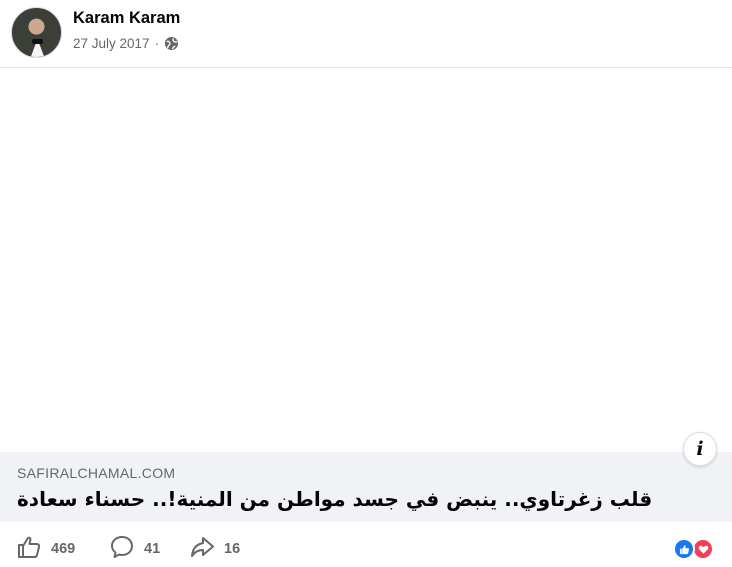 The image size is (732, 567). What do you see at coordinates (366, 33) in the screenshot?
I see `post-header: Karam Karam 27 July 2017 ·` at bounding box center [366, 33].